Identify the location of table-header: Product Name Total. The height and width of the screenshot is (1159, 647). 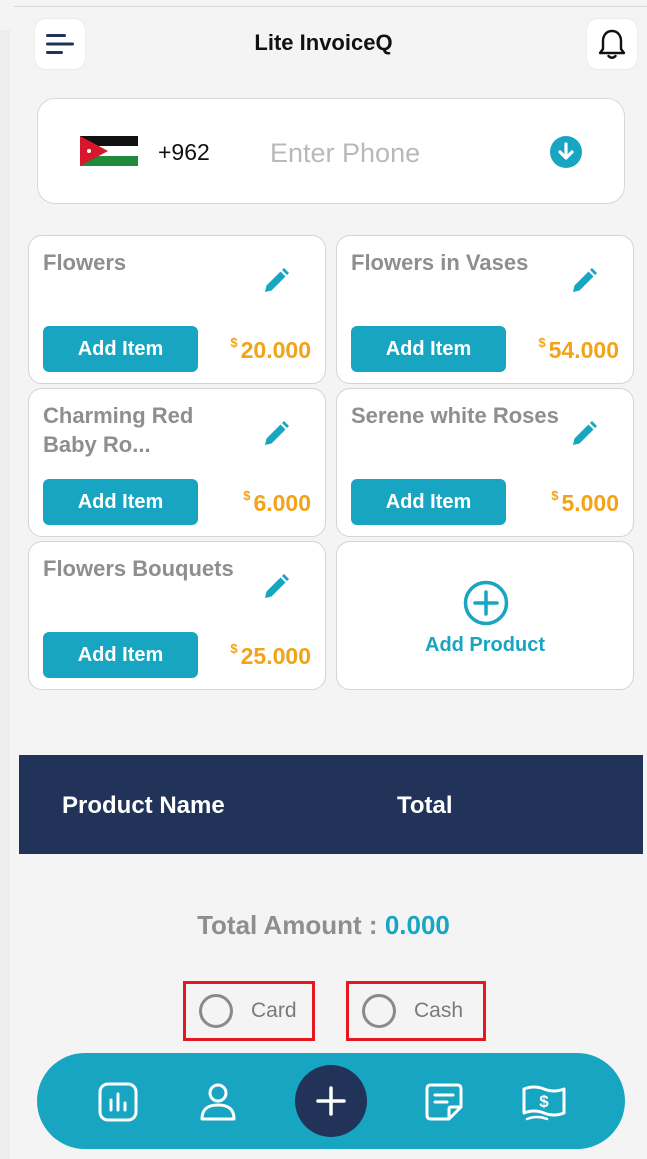
(331, 804).